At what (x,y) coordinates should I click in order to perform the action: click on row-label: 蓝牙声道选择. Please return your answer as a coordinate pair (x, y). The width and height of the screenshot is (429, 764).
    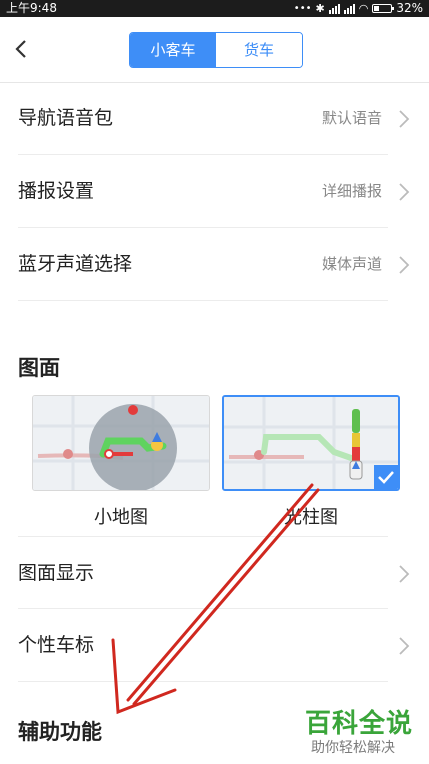
    Looking at the image, I should click on (75, 264).